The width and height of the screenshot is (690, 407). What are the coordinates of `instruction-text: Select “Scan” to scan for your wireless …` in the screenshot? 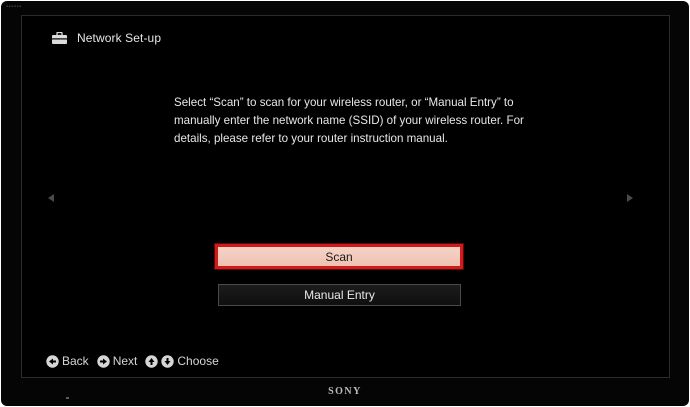 It's located at (349, 120).